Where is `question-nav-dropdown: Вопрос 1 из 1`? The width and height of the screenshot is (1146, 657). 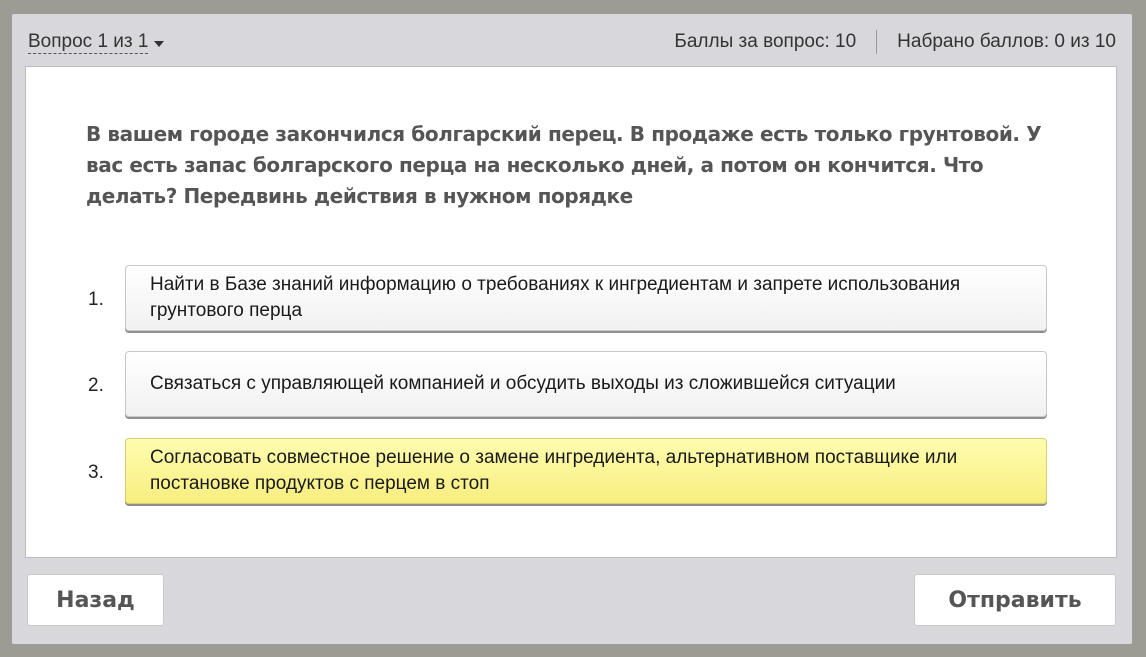
question-nav-dropdown: Вопрос 1 из 1 is located at coordinates (96, 42).